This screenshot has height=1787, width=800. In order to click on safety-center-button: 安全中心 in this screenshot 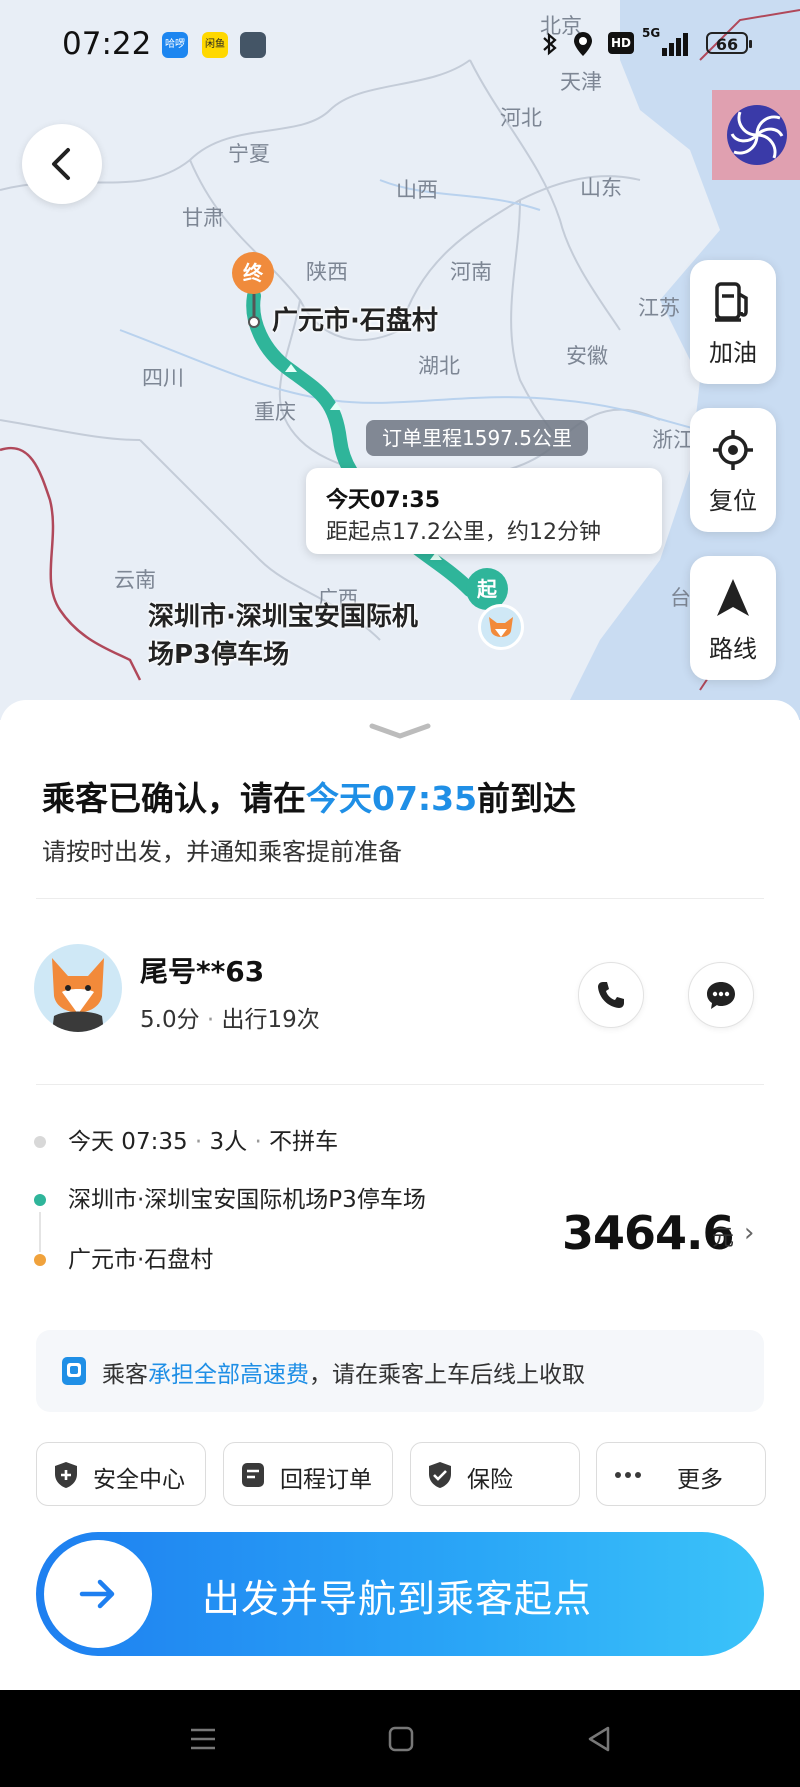, I will do `click(121, 1474)`.